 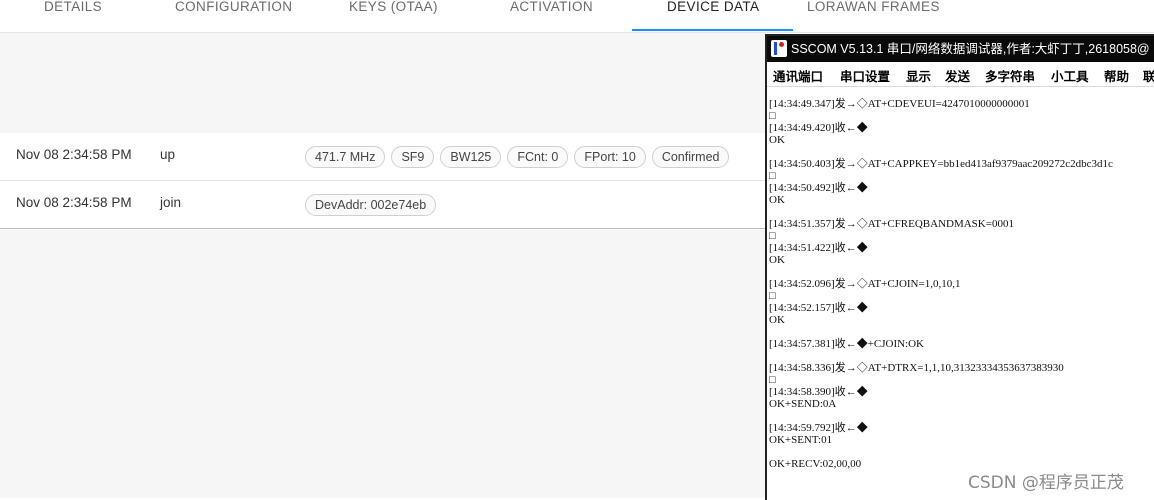 I want to click on menu-multi-string: 多字符串, so click(x=1010, y=75).